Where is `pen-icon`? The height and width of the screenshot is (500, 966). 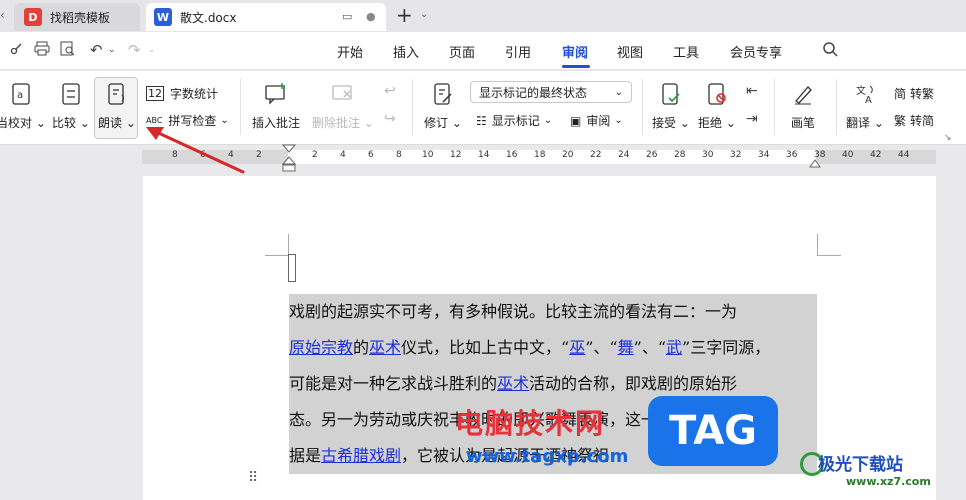
pen-icon is located at coordinates (803, 94).